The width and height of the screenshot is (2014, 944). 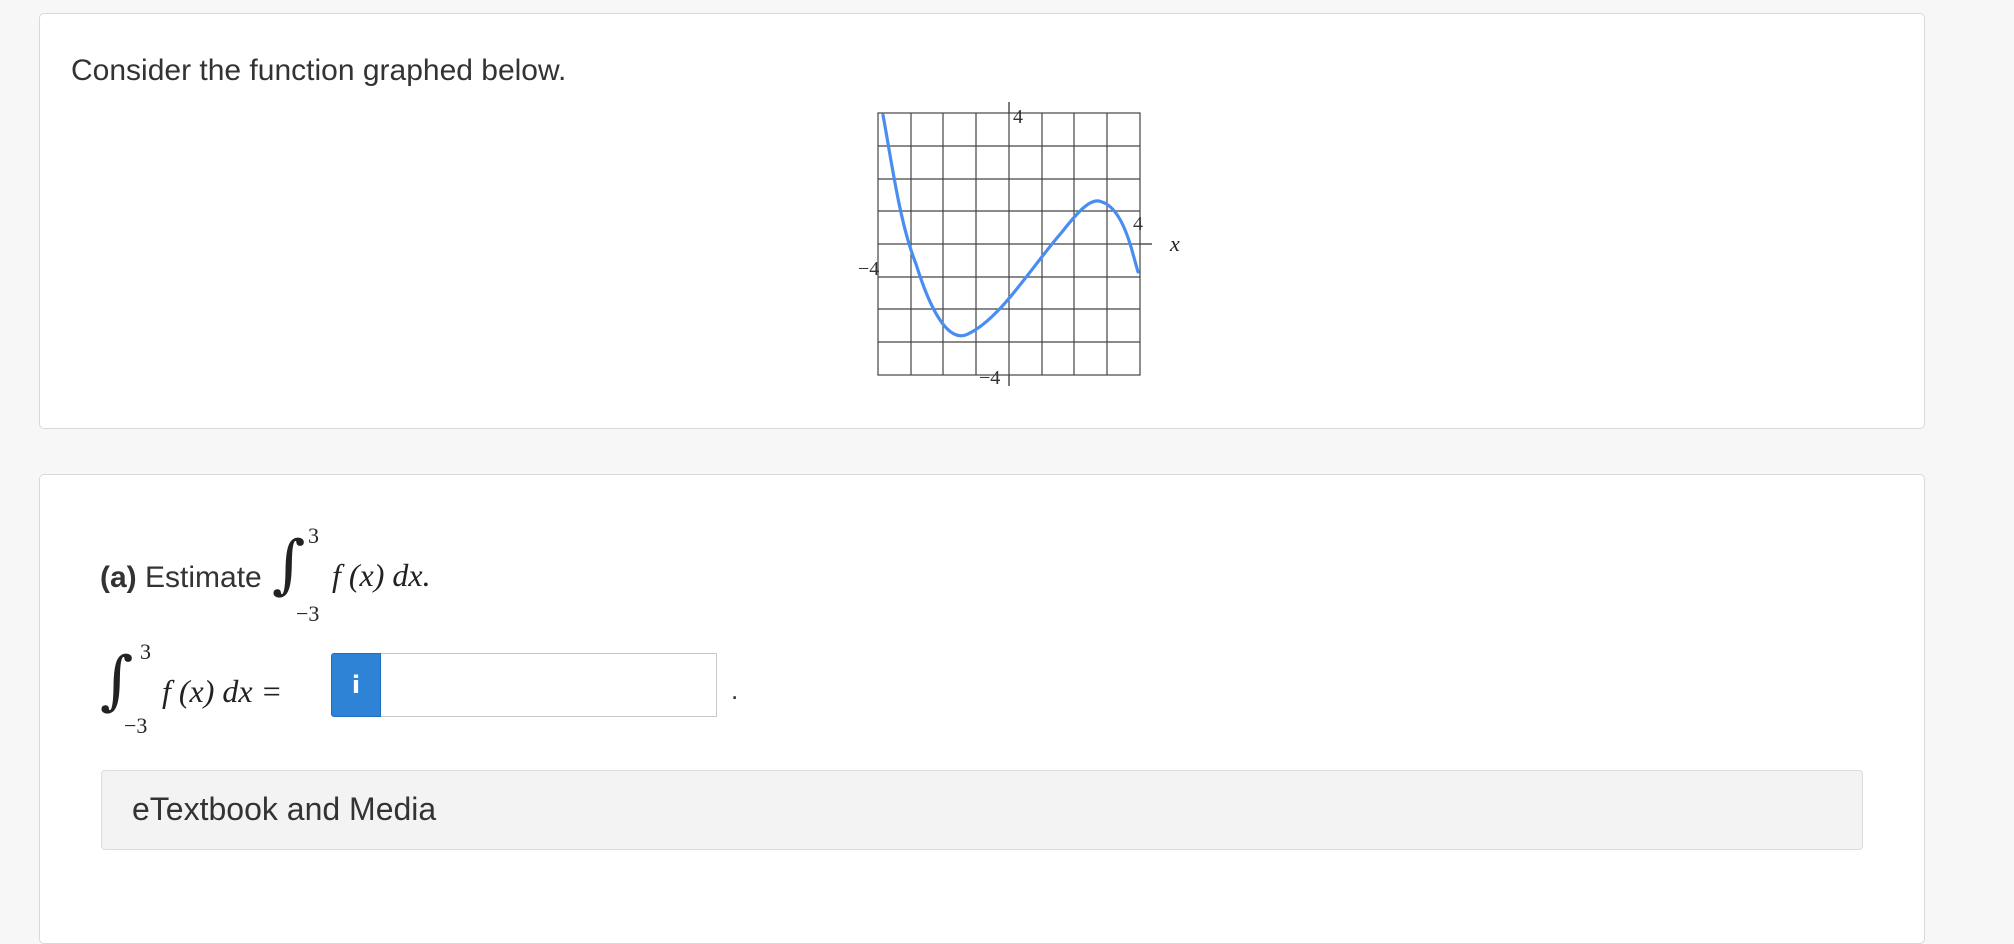 I want to click on part-a-prompt: (a) Estimate ∫ 3 −3 f (x) dx., so click(x=400, y=565).